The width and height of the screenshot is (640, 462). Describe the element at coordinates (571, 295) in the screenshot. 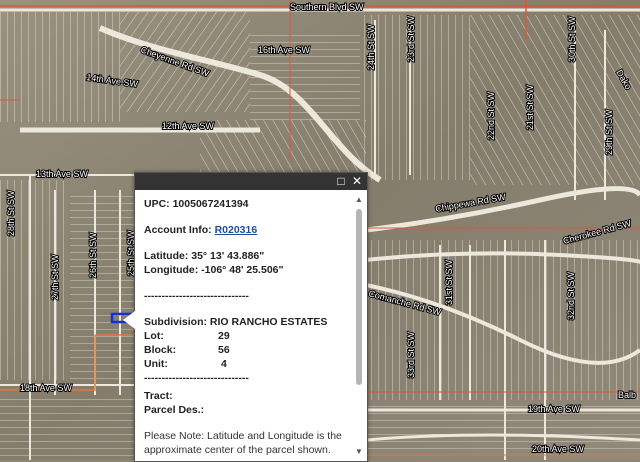

I see `label-32nd-st: 32nd St SW` at that location.